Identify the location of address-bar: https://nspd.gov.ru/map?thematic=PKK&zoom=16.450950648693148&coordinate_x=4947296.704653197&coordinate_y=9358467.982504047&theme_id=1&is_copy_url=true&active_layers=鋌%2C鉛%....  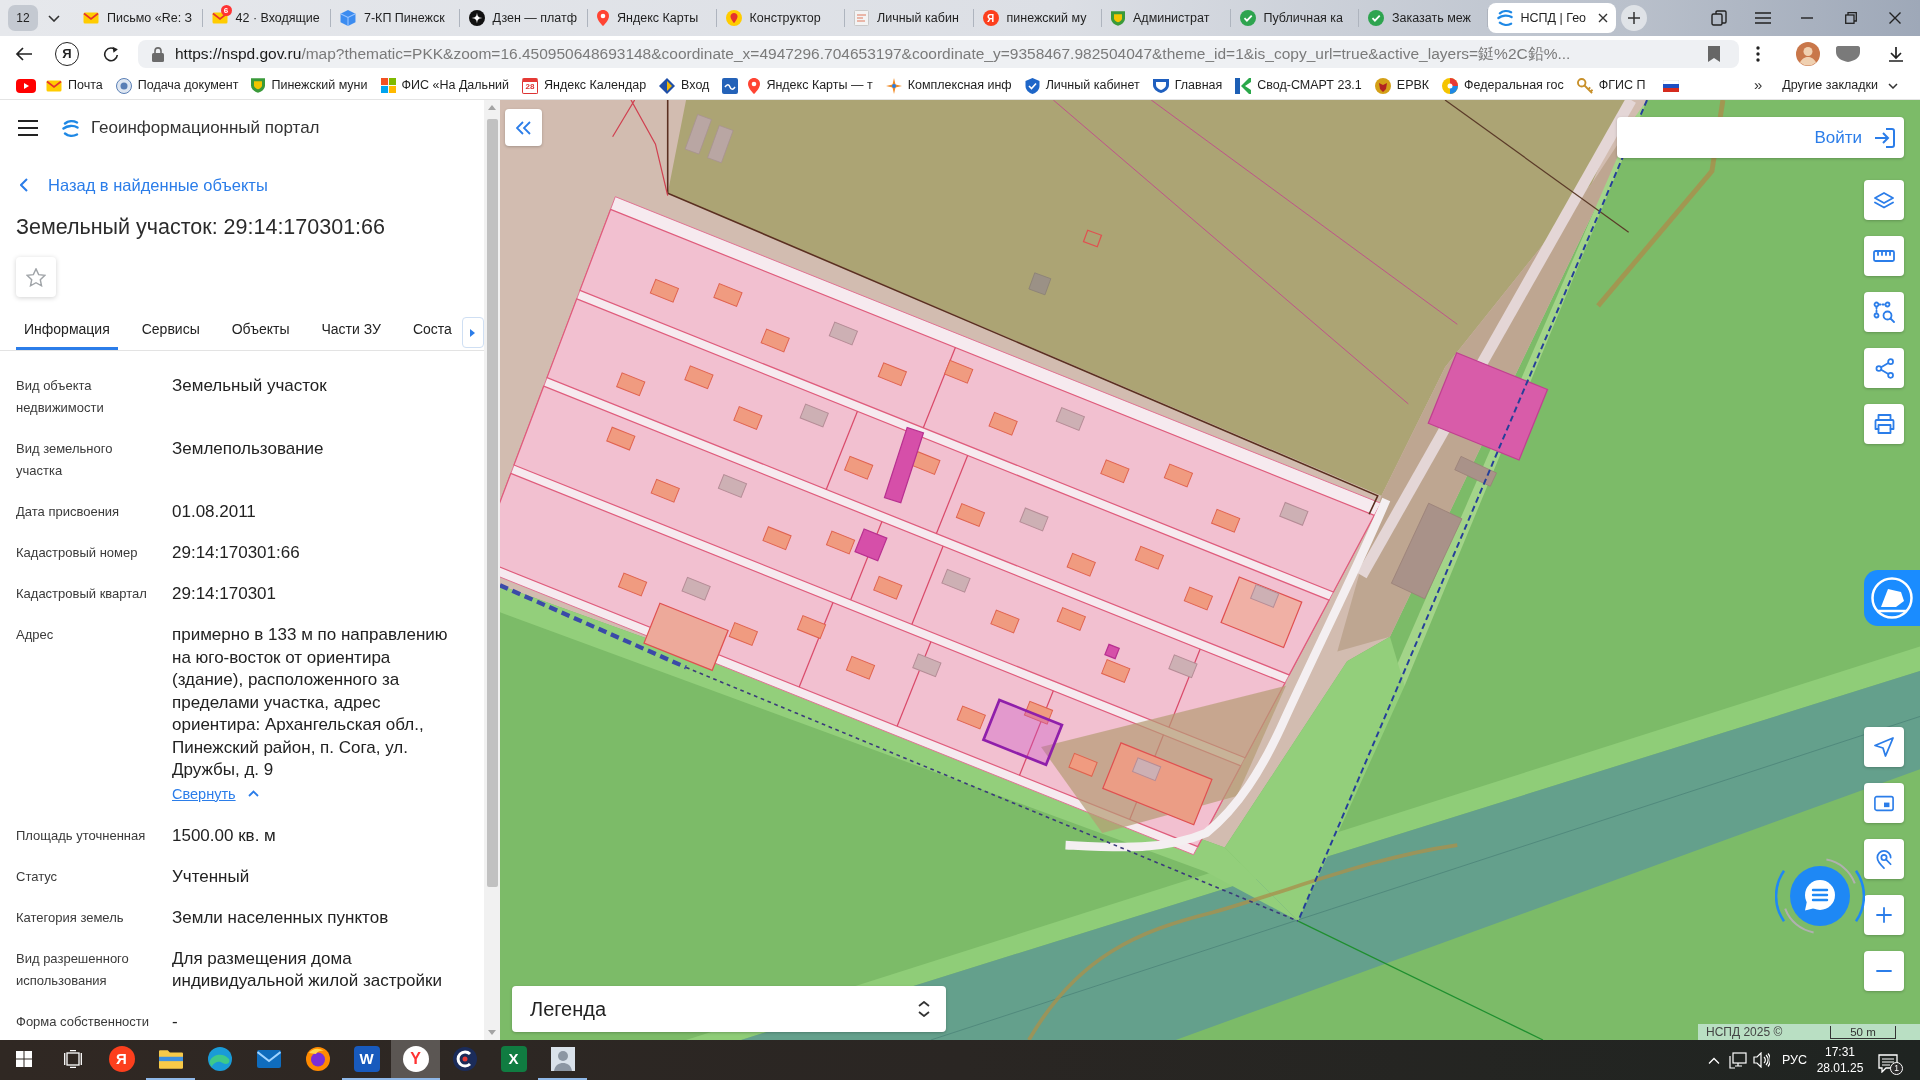
(938, 54).